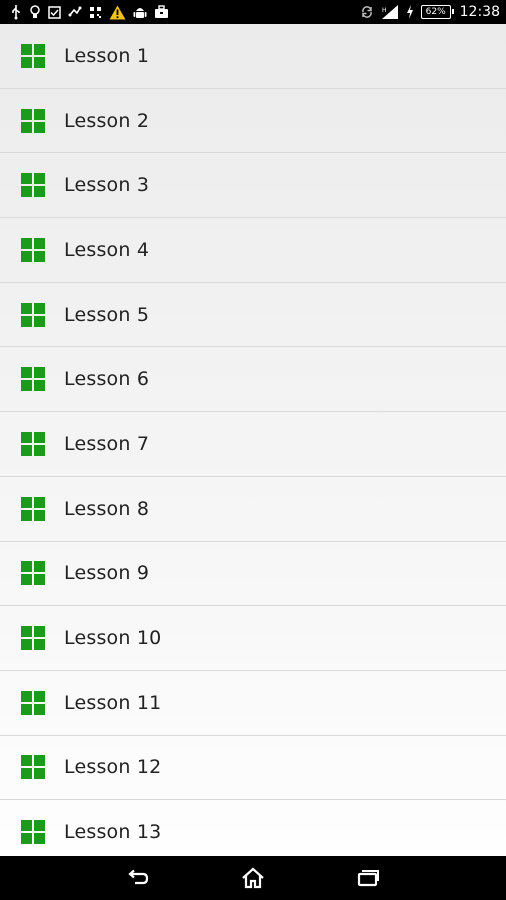 The width and height of the screenshot is (506, 900). Describe the element at coordinates (253, 768) in the screenshot. I see `lesson-item: Lesson 12` at that location.